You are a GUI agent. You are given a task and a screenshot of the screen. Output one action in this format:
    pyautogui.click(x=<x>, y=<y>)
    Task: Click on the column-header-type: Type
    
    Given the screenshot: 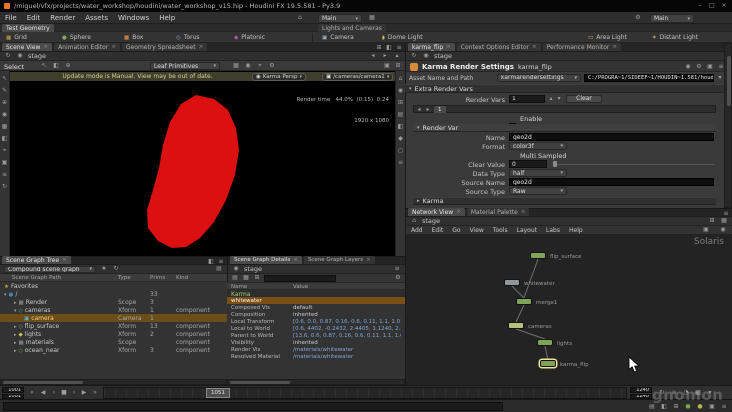 What is the action you would take?
    pyautogui.click(x=124, y=278)
    